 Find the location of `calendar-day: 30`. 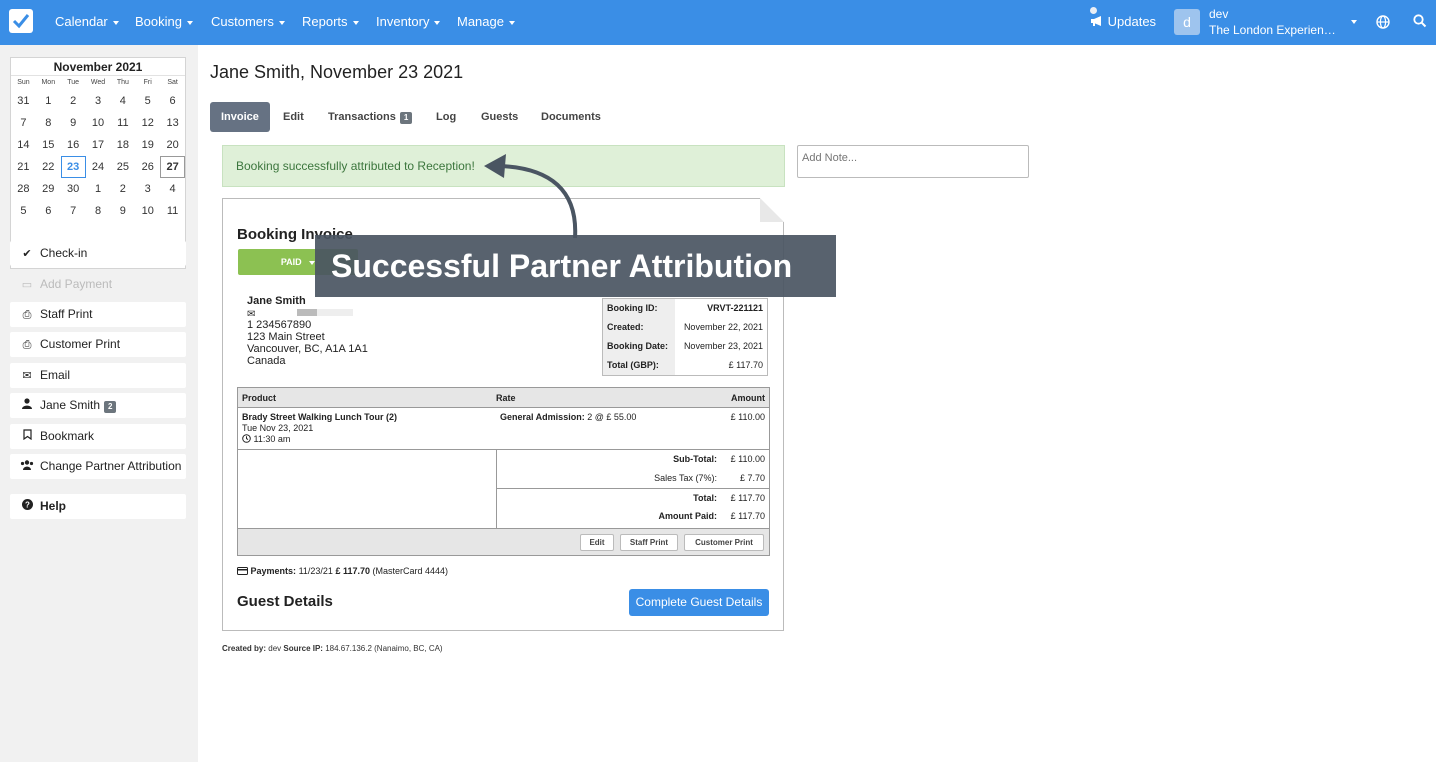

calendar-day: 30 is located at coordinates (73, 189).